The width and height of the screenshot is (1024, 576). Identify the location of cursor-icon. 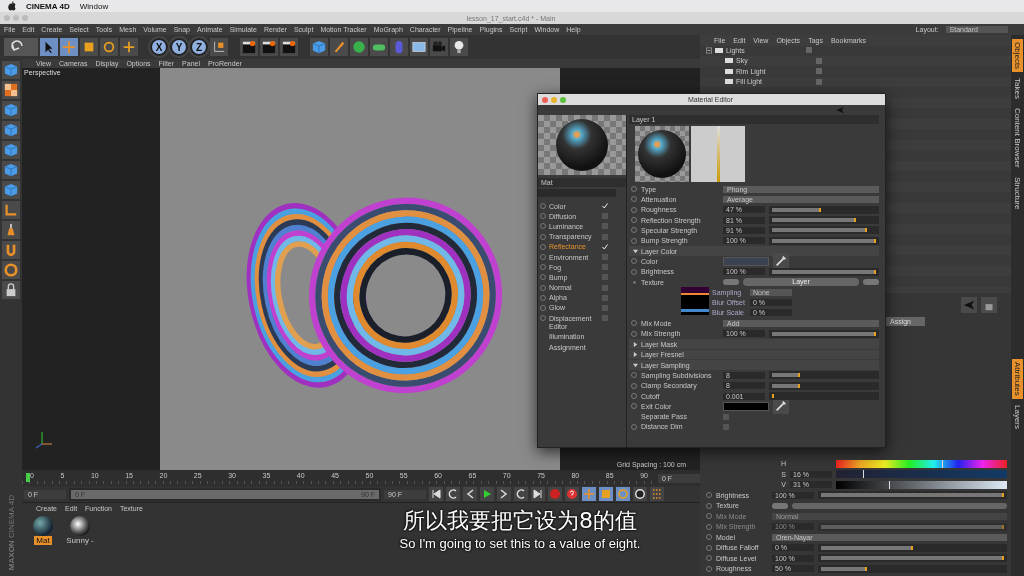
(49, 47).